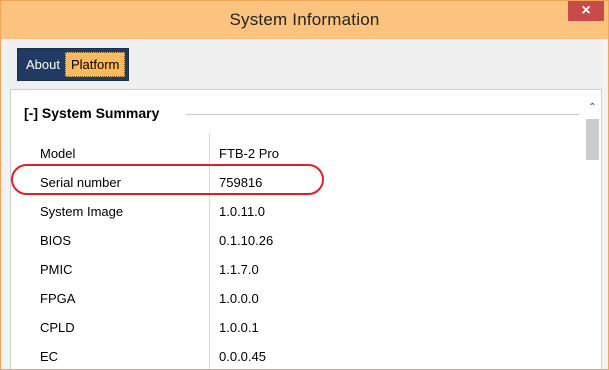  What do you see at coordinates (382, 114) in the screenshot?
I see `section-divider` at bounding box center [382, 114].